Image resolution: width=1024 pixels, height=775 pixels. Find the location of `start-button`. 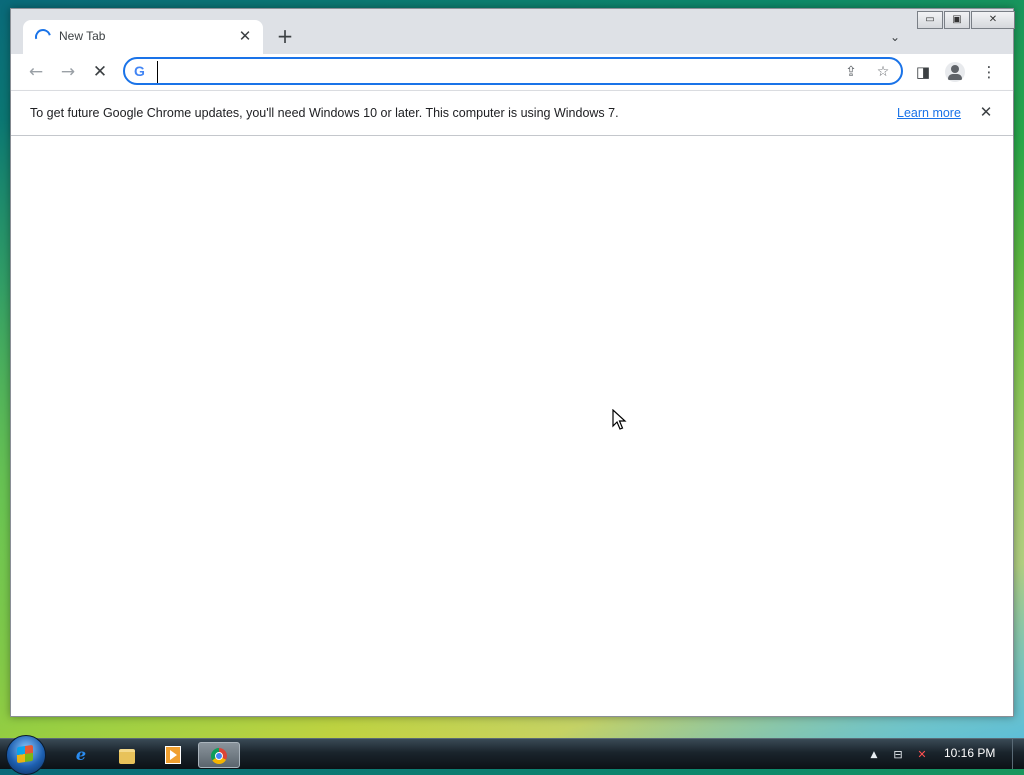

start-button is located at coordinates (26, 755).